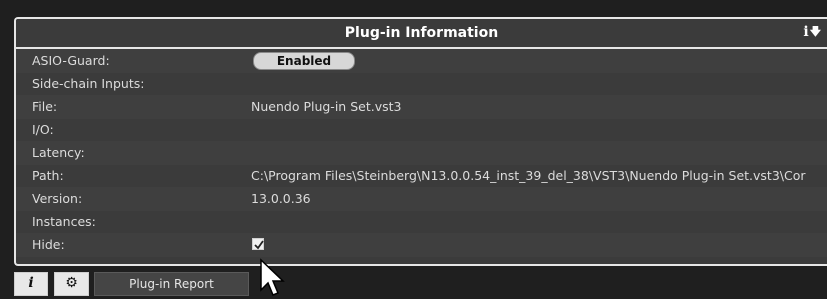  I want to click on info-glyph: i, so click(806, 32).